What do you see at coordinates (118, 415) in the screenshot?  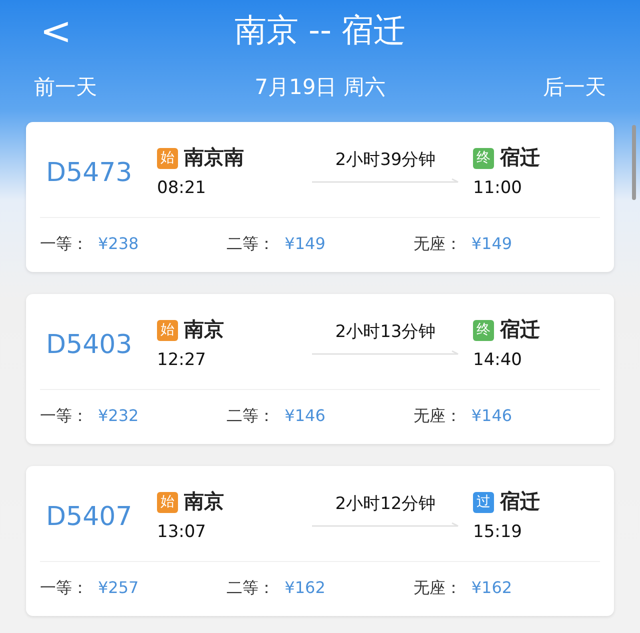 I see `price-label: ¥232` at bounding box center [118, 415].